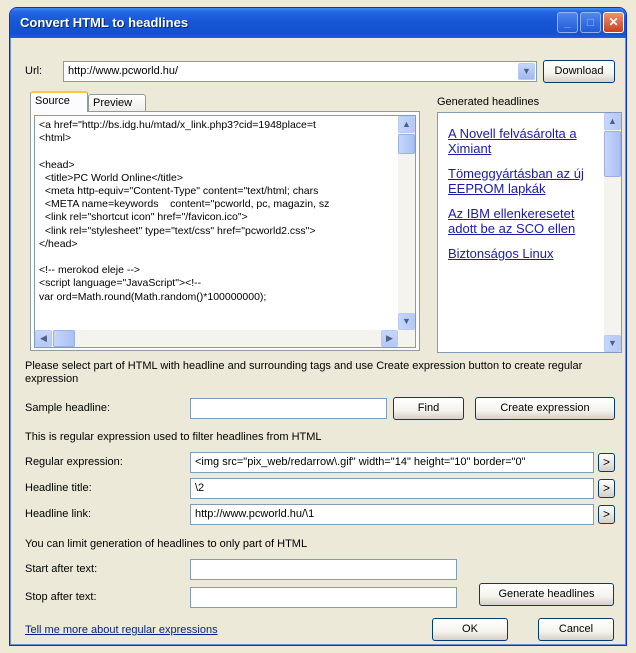  I want to click on stop-after-input, so click(323, 597).